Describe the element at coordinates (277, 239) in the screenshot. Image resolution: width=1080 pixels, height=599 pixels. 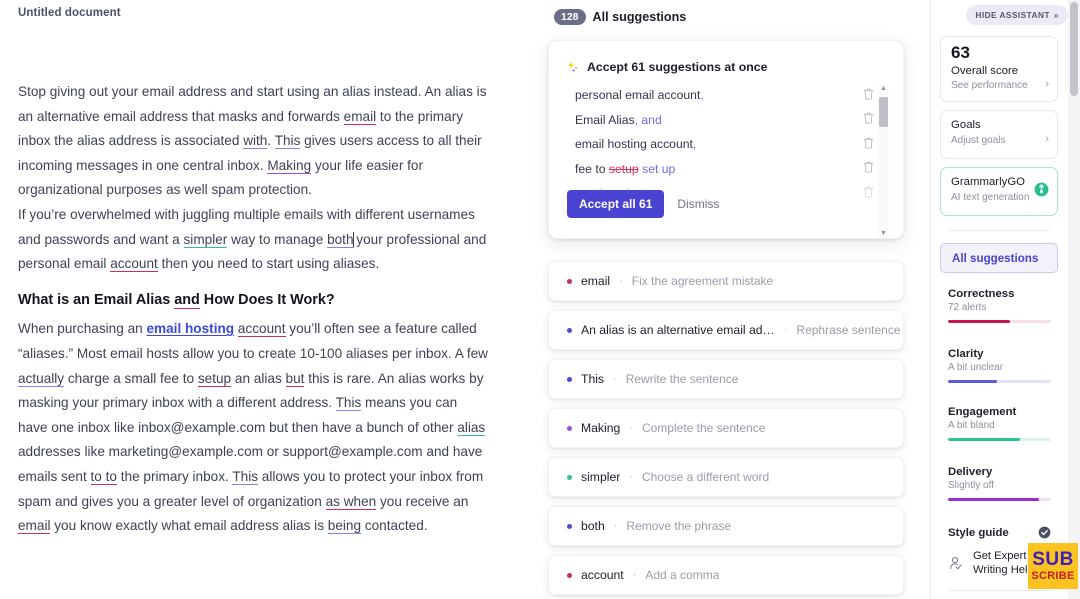
I see `document-text-run: way to manage` at that location.